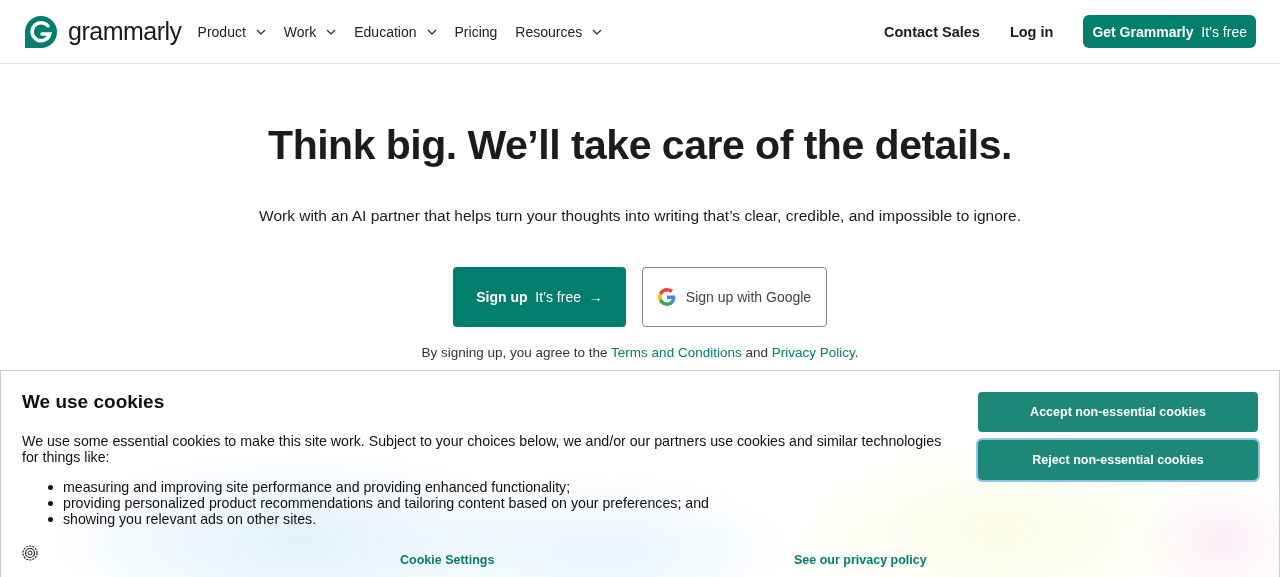  Describe the element at coordinates (666, 297) in the screenshot. I see `google-icon` at that location.